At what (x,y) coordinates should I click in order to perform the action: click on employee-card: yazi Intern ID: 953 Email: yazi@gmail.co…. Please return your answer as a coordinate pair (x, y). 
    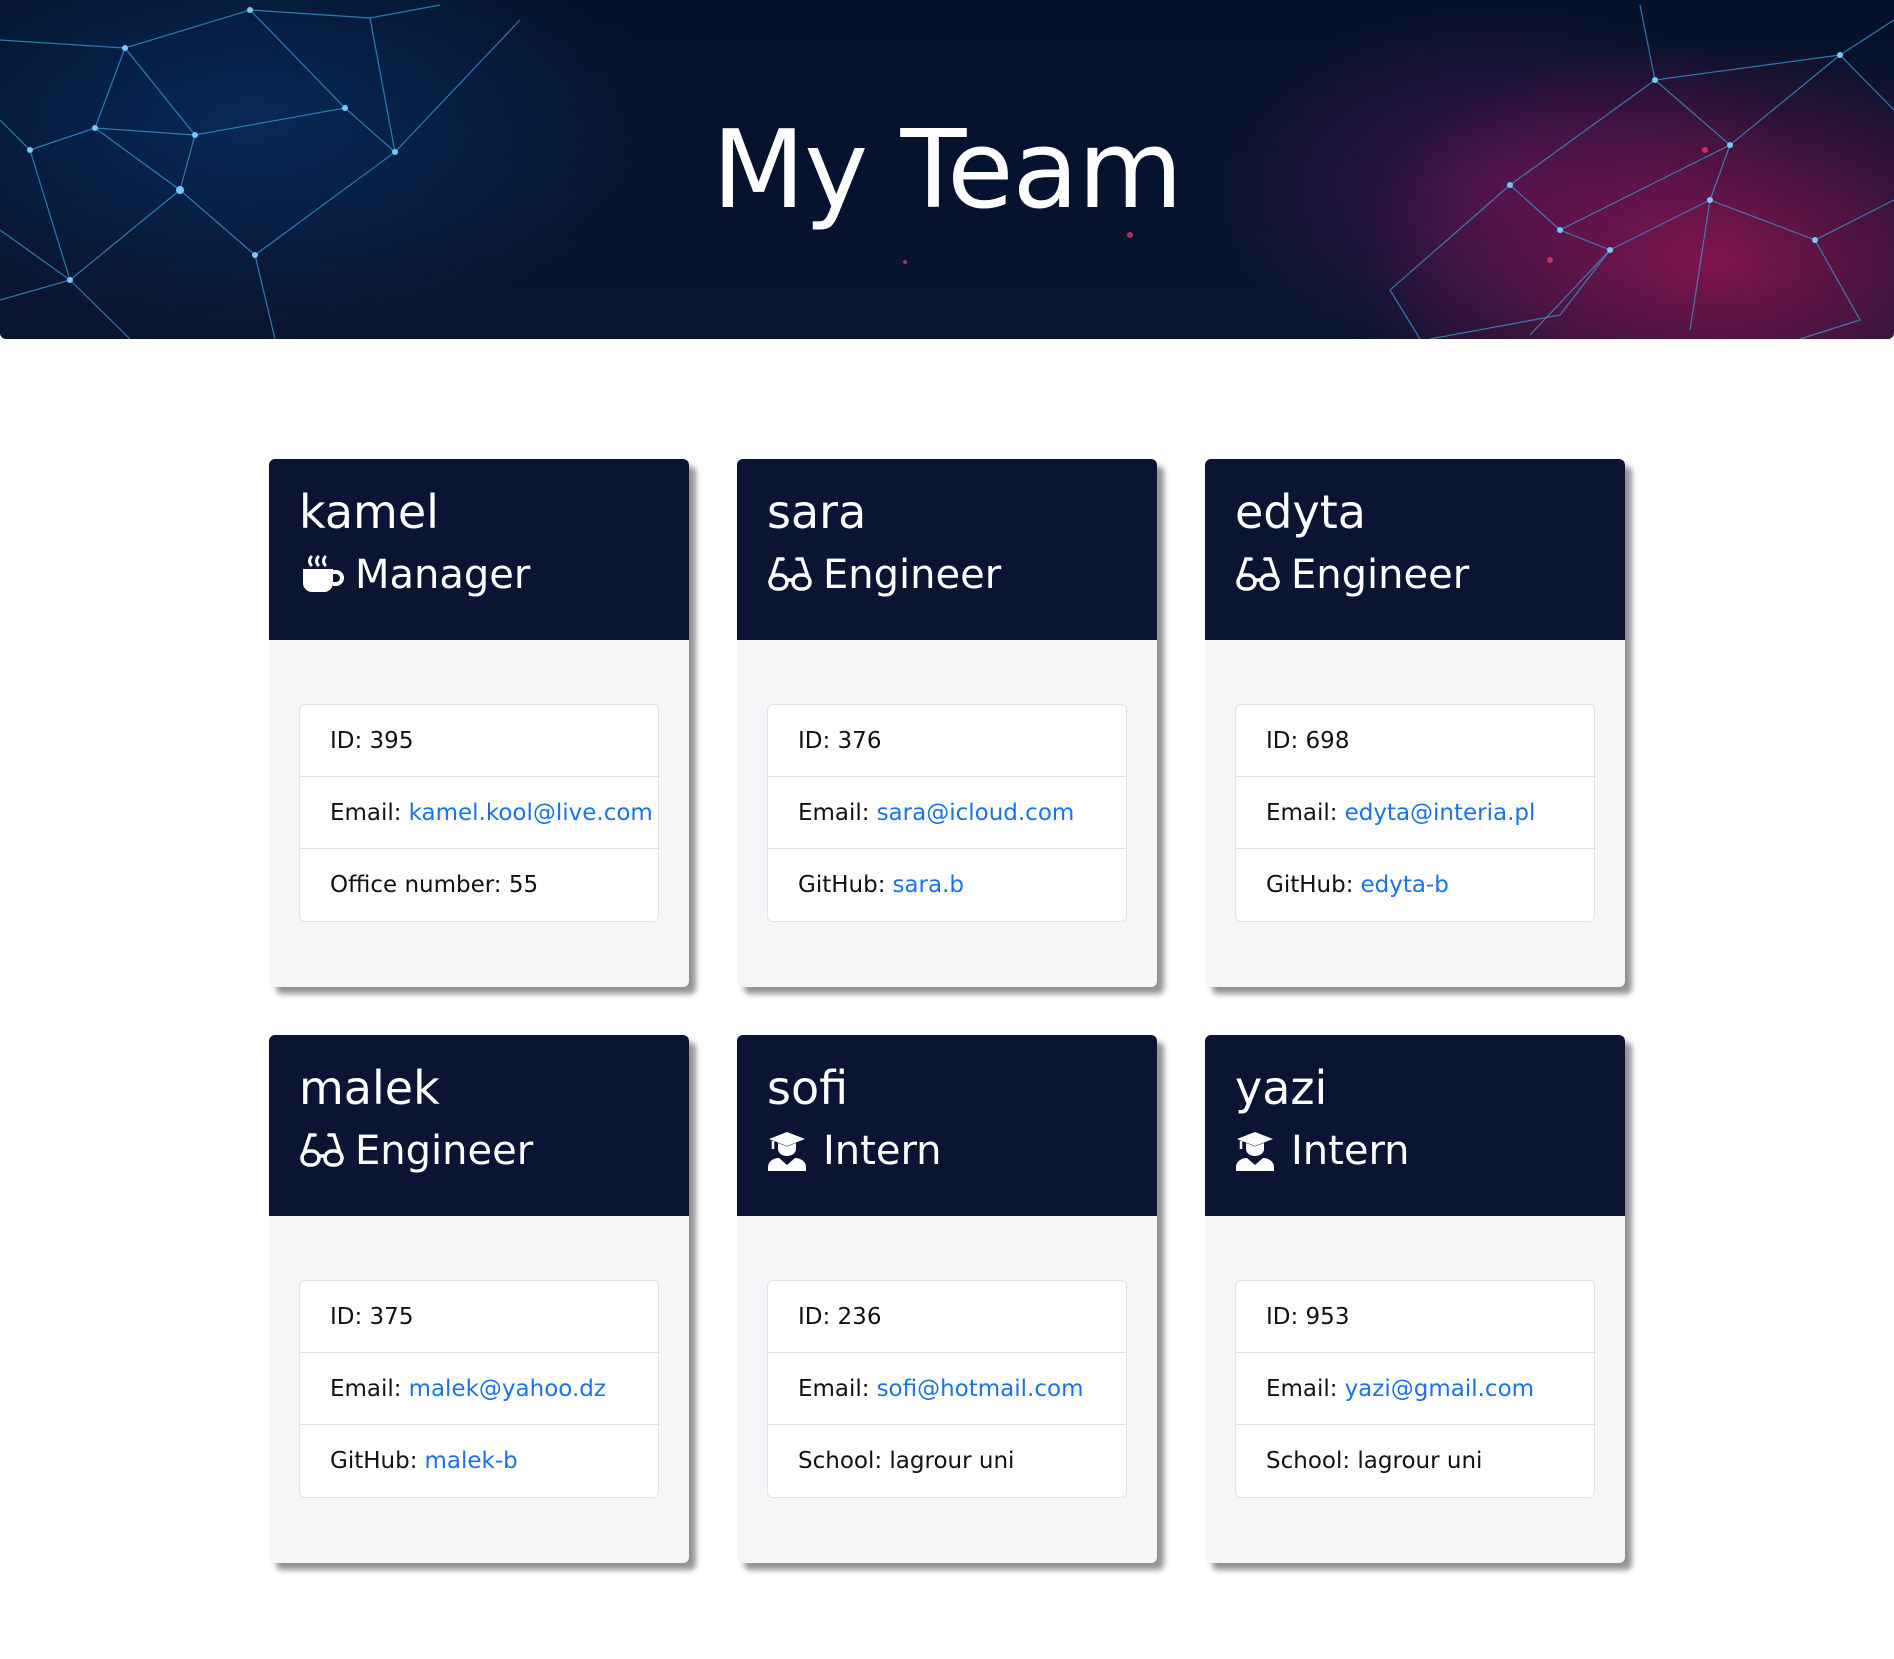
    Looking at the image, I should click on (1415, 1299).